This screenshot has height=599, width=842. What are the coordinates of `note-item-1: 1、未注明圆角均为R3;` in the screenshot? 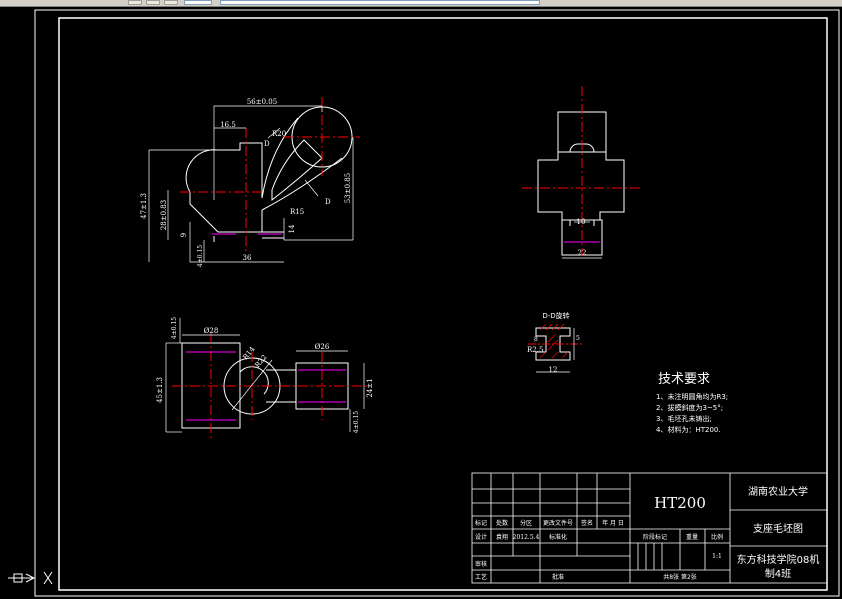 It's located at (692, 396).